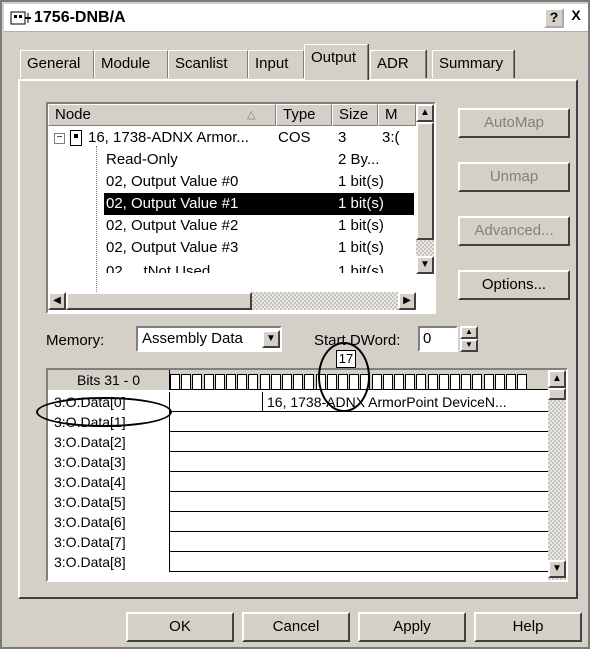  Describe the element at coordinates (172, 182) in the screenshot. I see `tree-row-output-0: 02, Output Value #0` at that location.